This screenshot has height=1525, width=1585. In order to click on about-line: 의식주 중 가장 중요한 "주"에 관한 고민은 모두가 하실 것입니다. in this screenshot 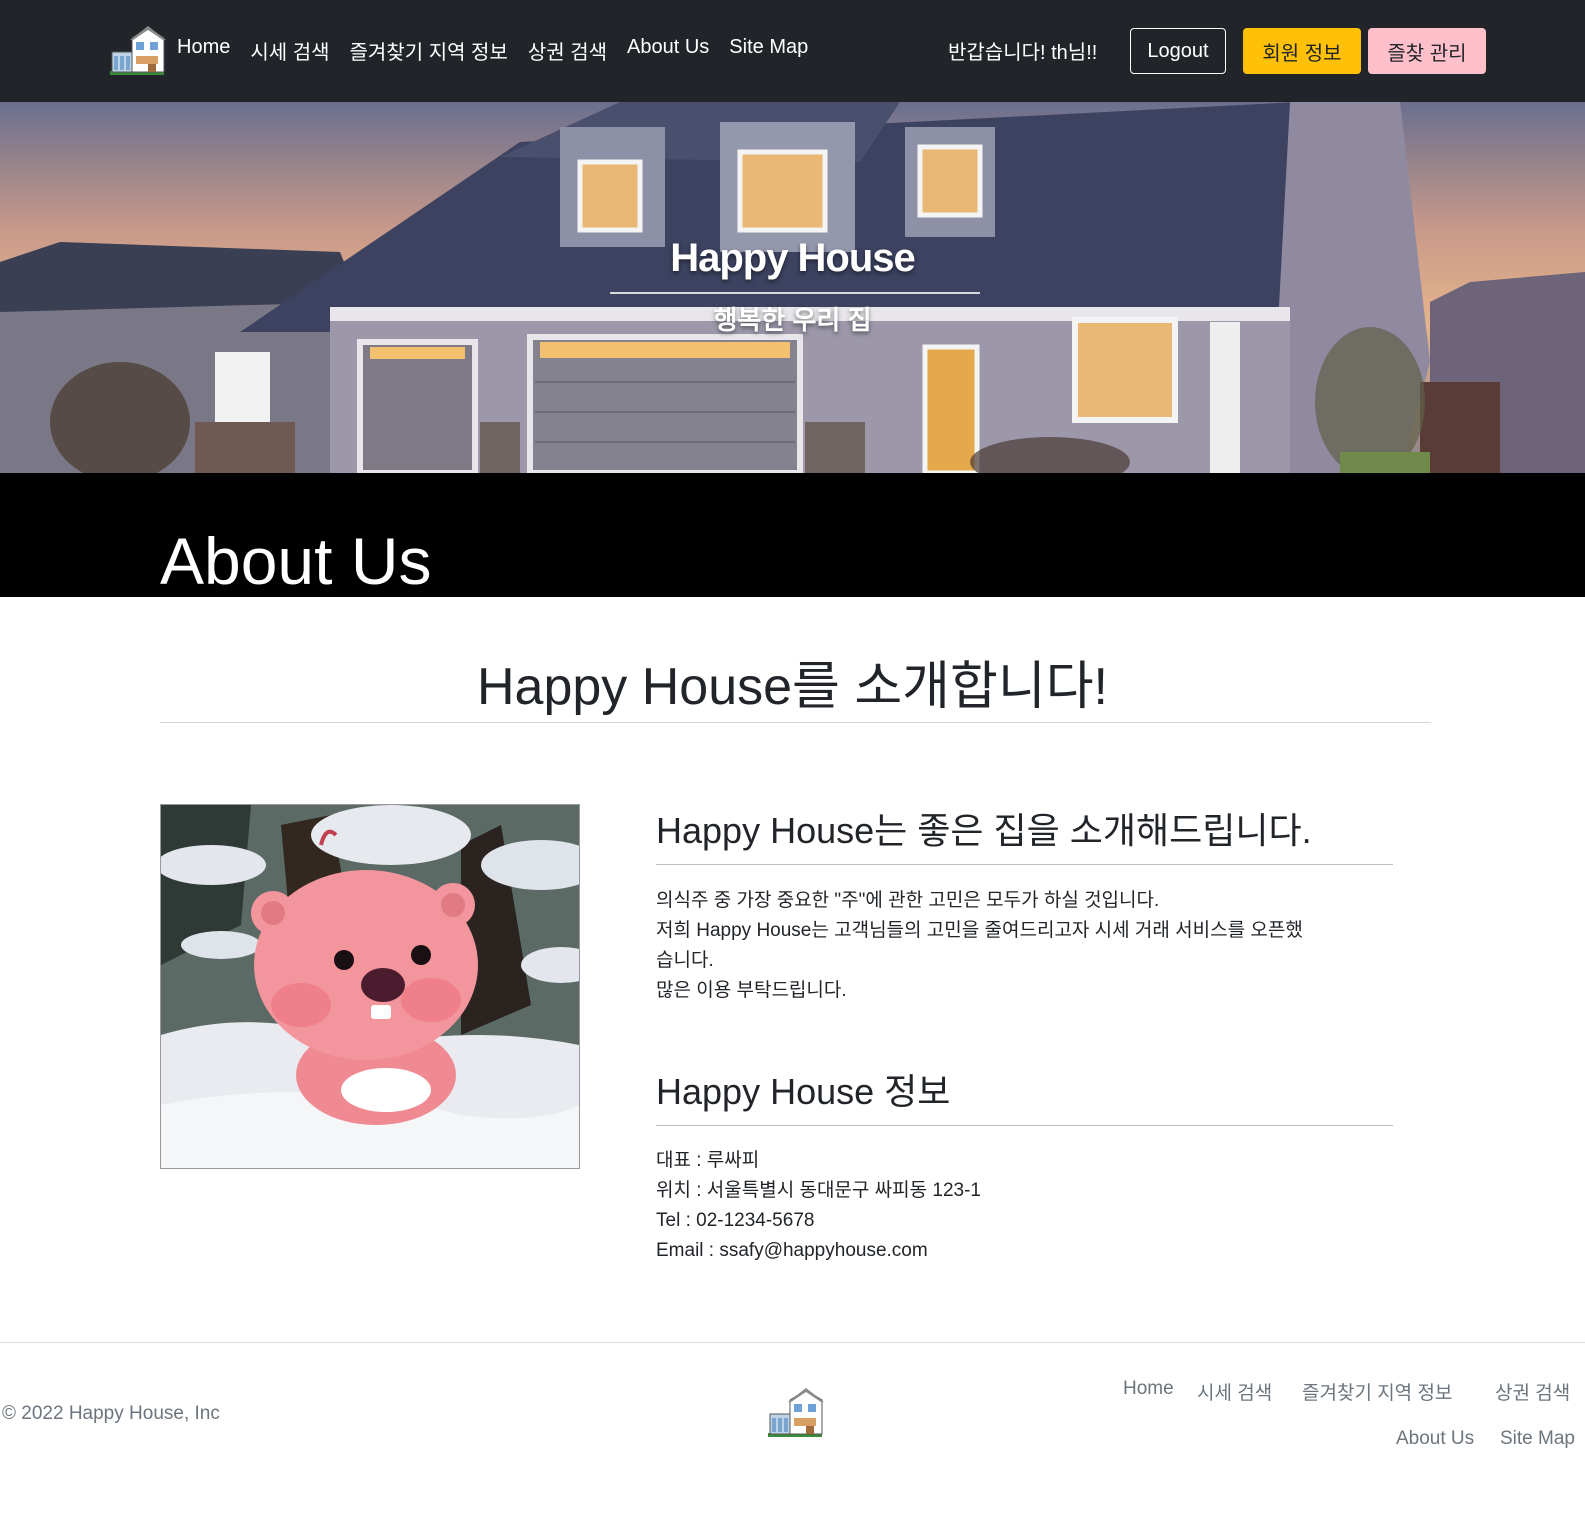, I will do `click(908, 900)`.